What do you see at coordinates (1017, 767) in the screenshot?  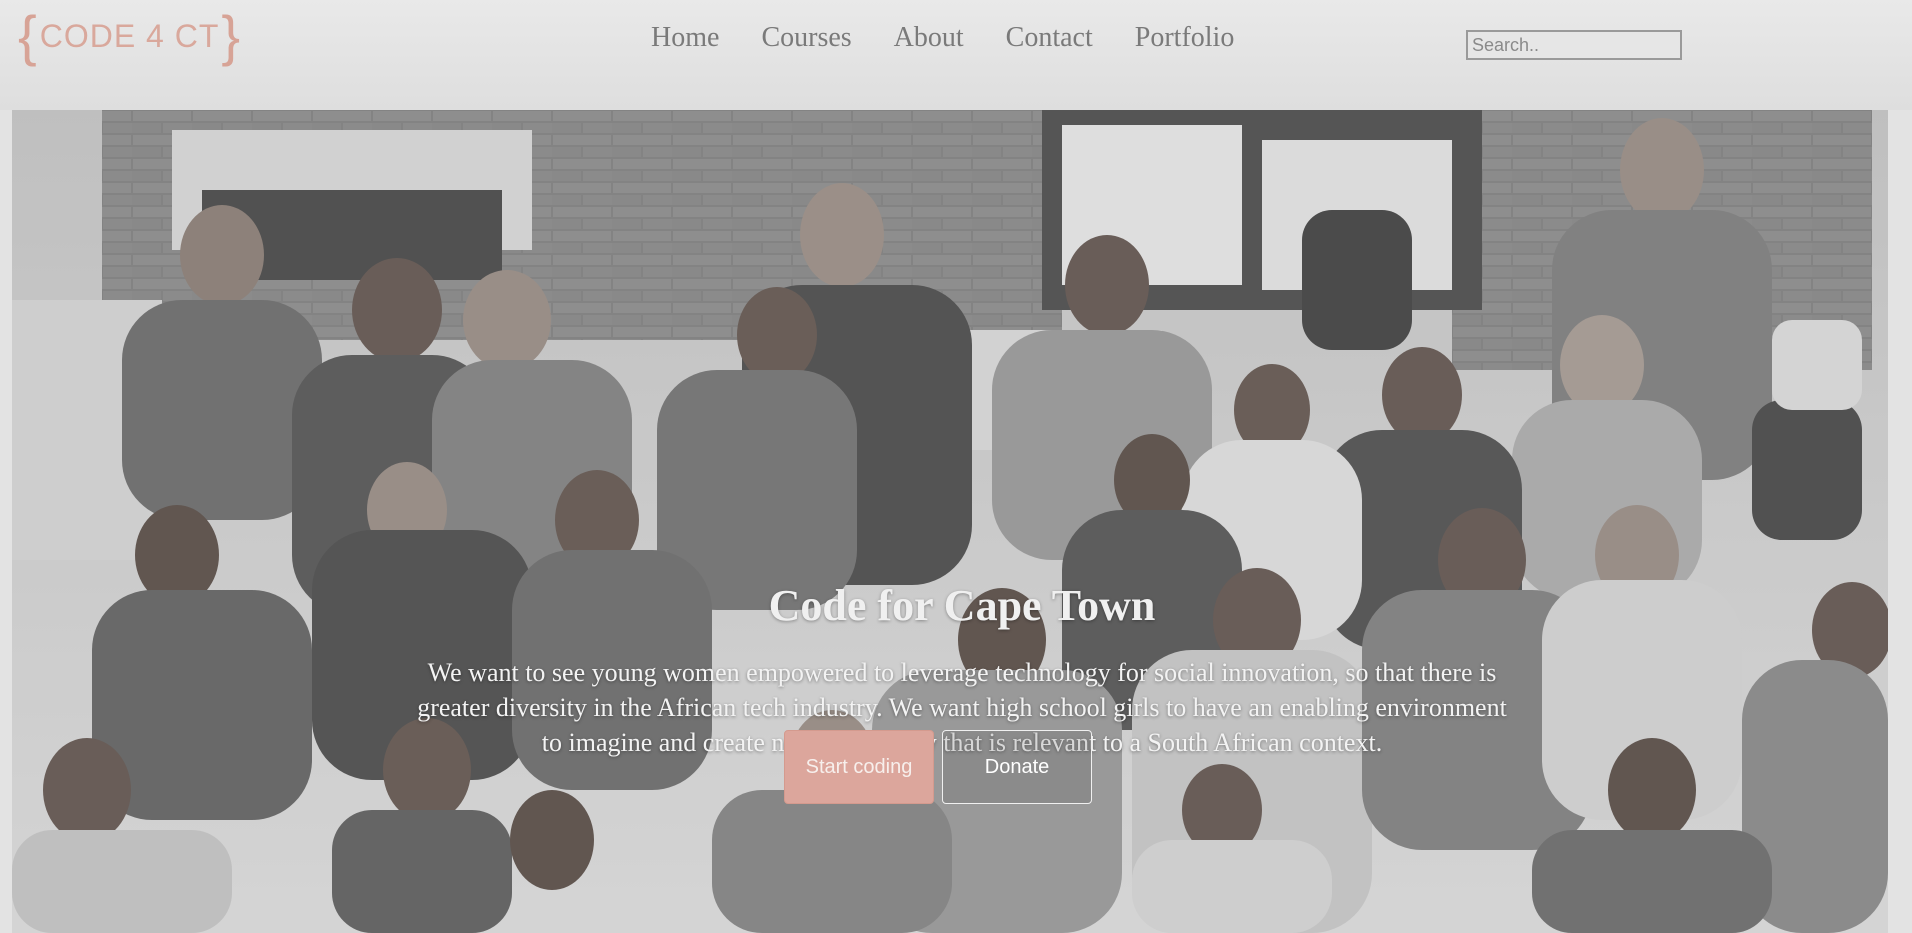 I see `donate-button: Donate` at bounding box center [1017, 767].